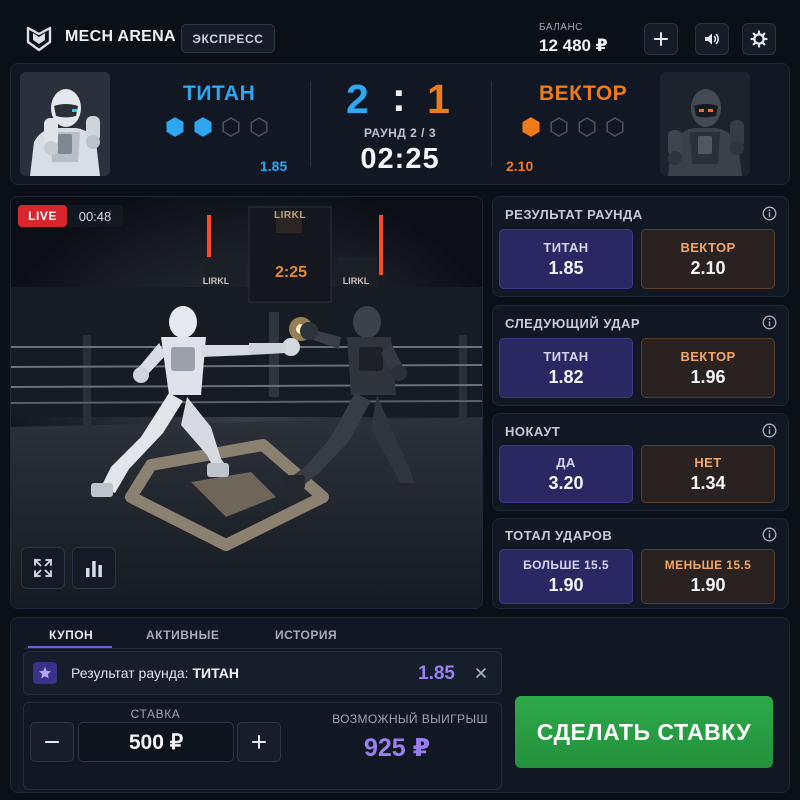 The width and height of the screenshot is (800, 800). What do you see at coordinates (130, 673) in the screenshot?
I see `selection-market: Результат раунда:` at bounding box center [130, 673].